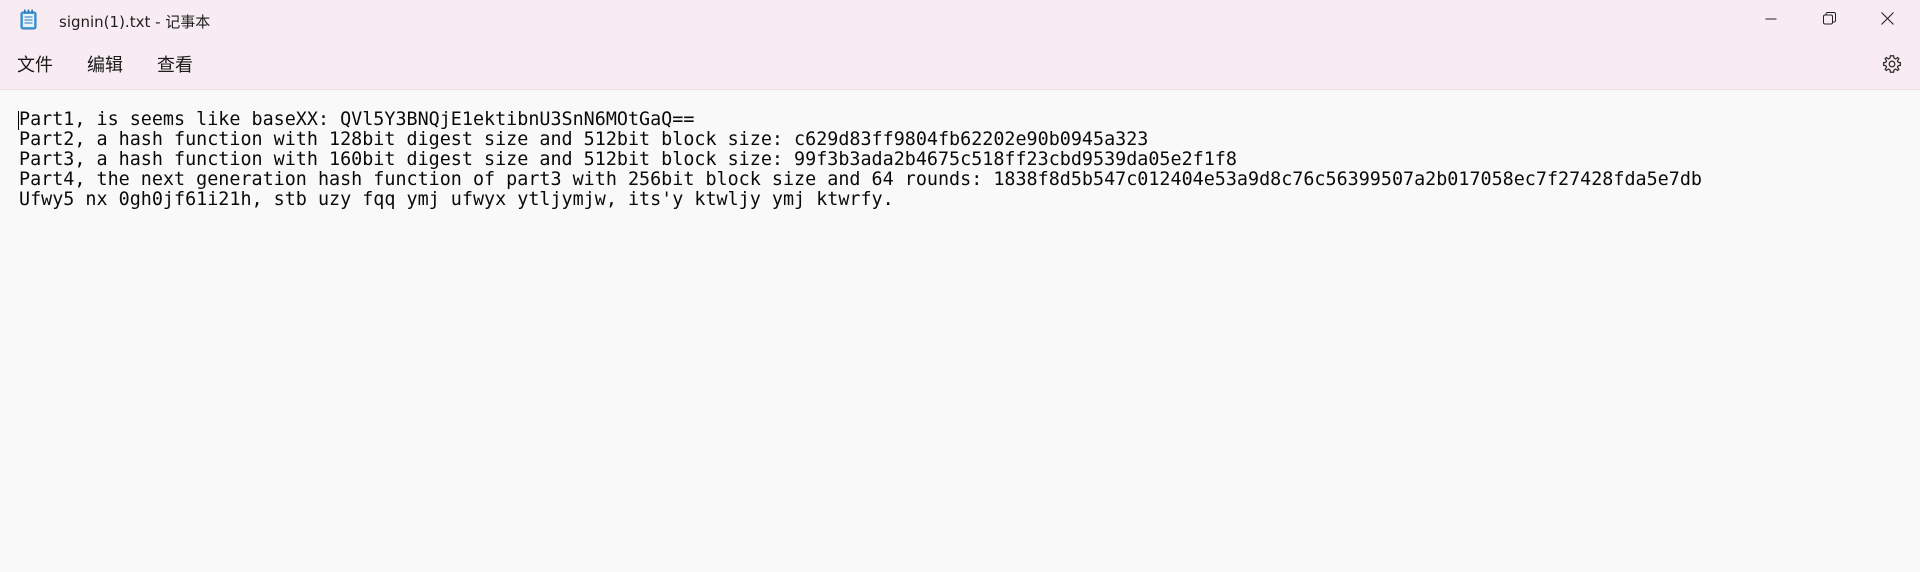 The image size is (1920, 572). Describe the element at coordinates (35, 66) in the screenshot. I see `menu-file: 文件` at that location.